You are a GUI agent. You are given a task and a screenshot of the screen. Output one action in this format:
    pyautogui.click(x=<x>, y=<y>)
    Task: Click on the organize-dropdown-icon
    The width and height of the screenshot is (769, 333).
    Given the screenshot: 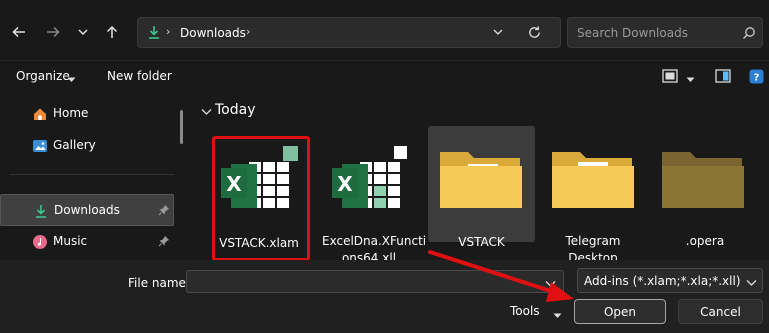 What is the action you would take?
    pyautogui.click(x=71, y=79)
    